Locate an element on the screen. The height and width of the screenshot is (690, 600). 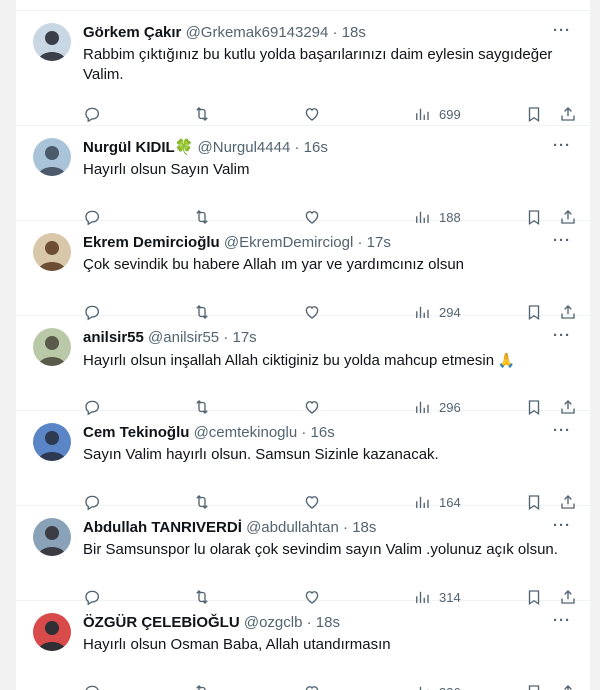
views-button: 699 is located at coordinates (437, 114).